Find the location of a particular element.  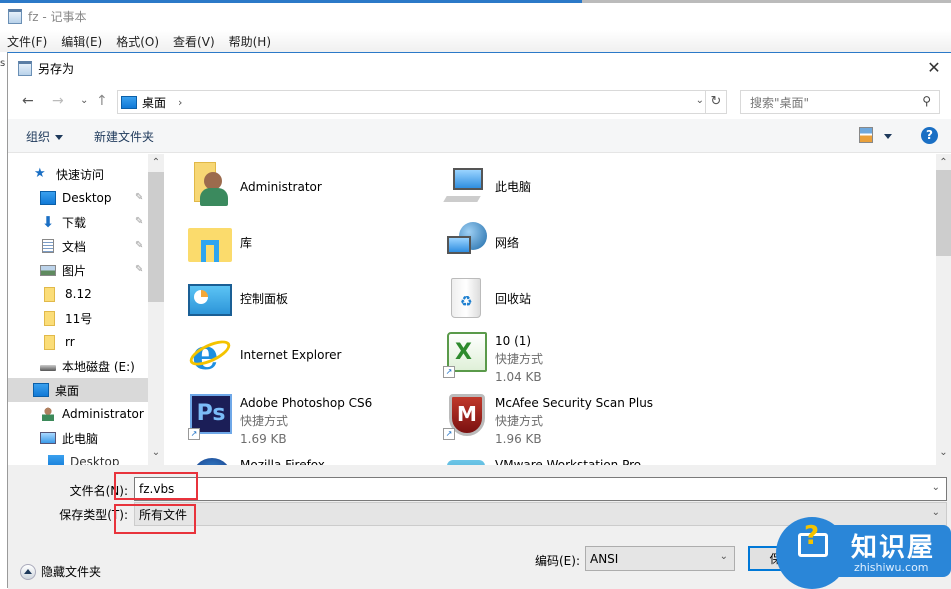

nav-folder-rr: rr is located at coordinates (59, 342).